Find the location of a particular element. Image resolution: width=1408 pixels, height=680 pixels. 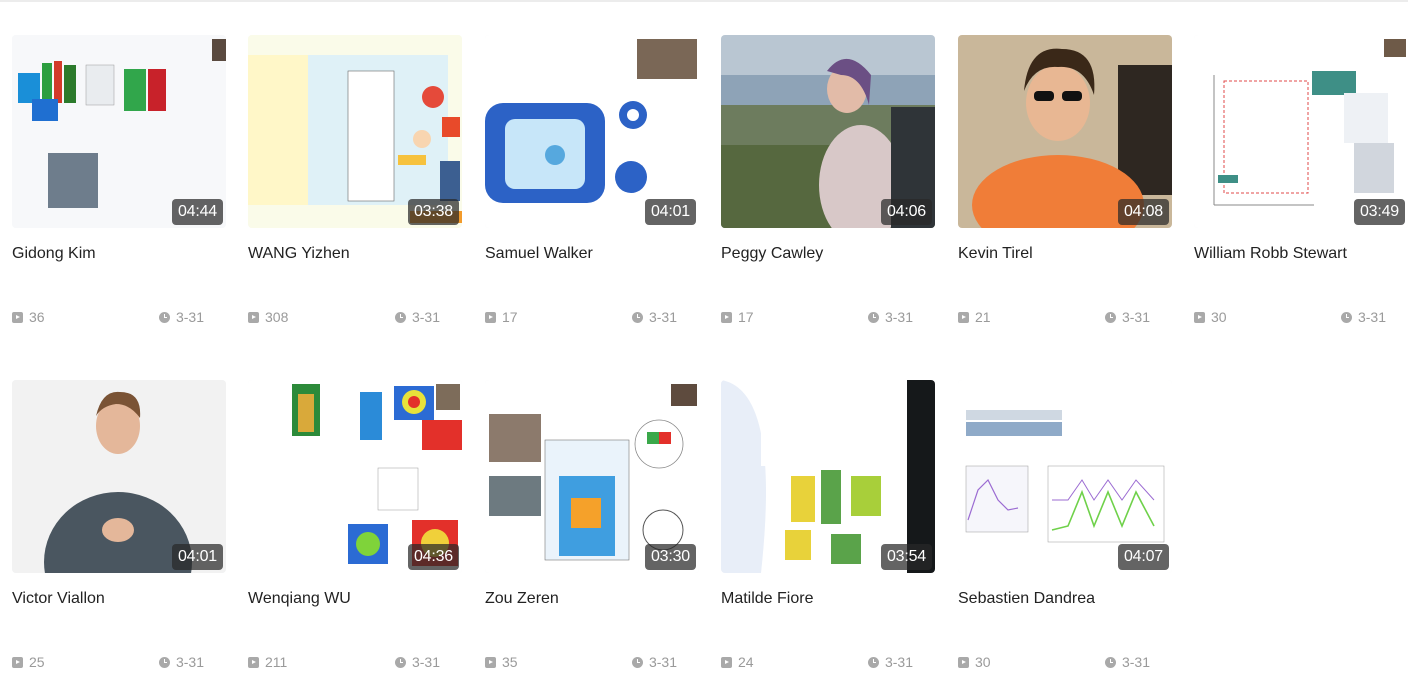

video-meta: 17 3-31 is located at coordinates (828, 319).